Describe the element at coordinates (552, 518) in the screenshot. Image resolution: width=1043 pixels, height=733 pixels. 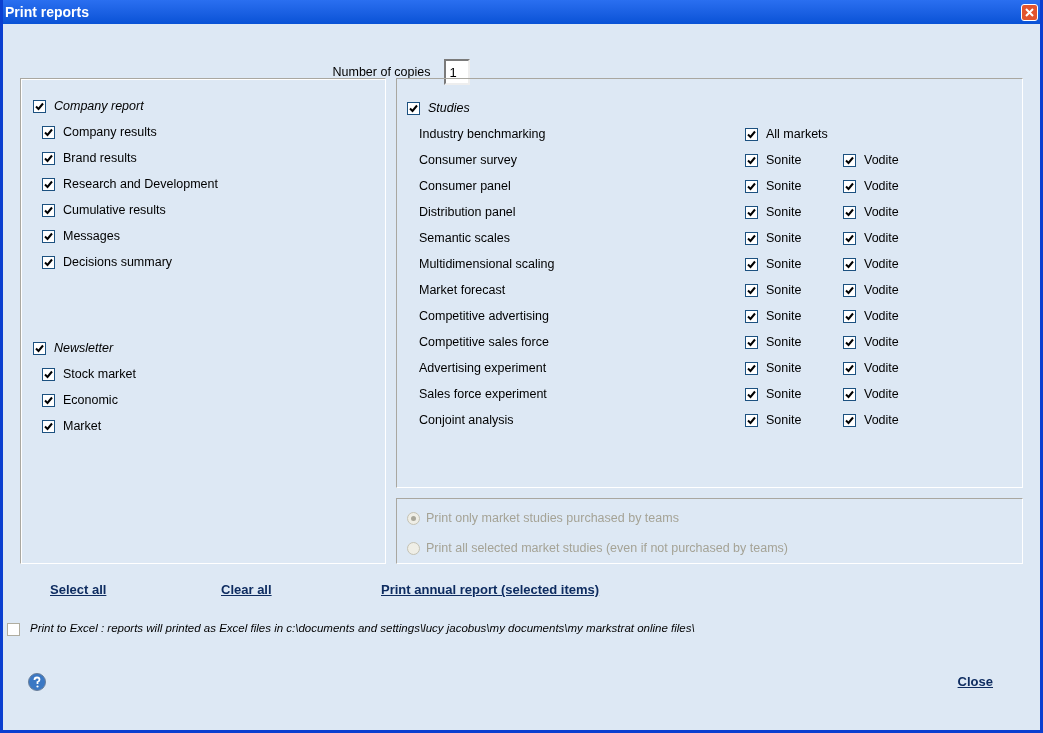
I see `radio-label: Print only market studies purchased by teams` at that location.